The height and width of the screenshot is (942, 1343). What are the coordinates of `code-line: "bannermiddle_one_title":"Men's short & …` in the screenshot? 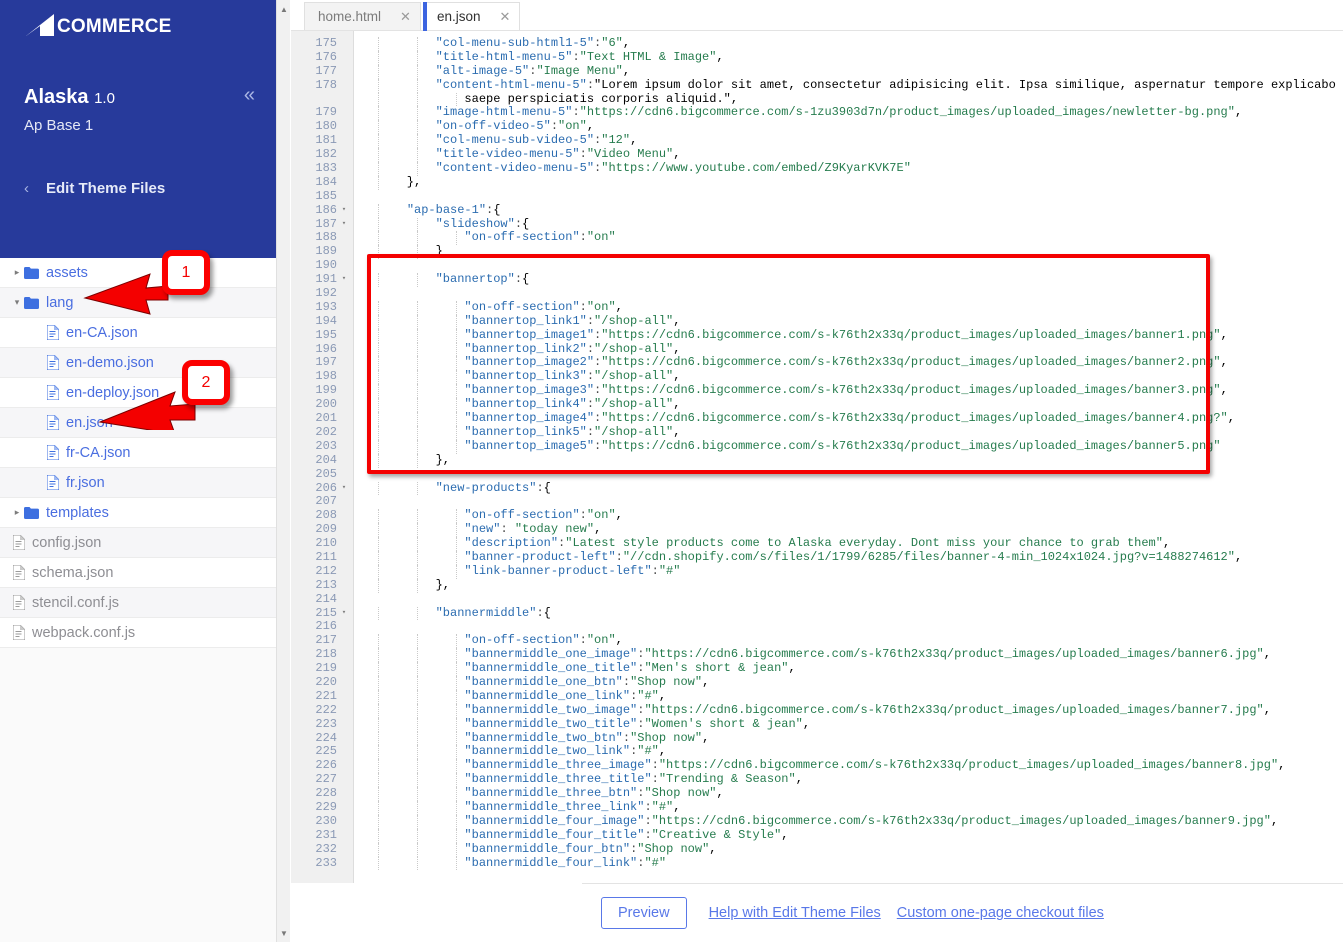 It's located at (849, 668).